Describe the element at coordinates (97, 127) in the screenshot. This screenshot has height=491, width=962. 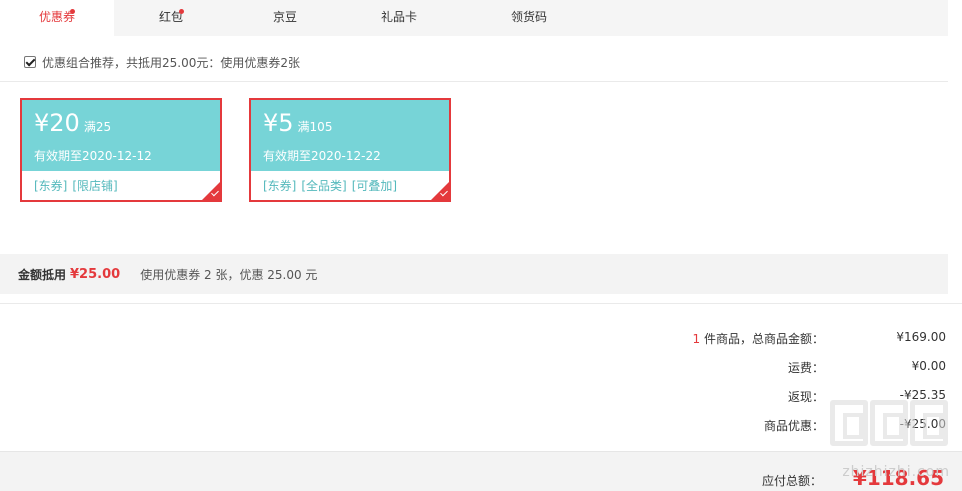
I see `coupon-condition: 满25` at that location.